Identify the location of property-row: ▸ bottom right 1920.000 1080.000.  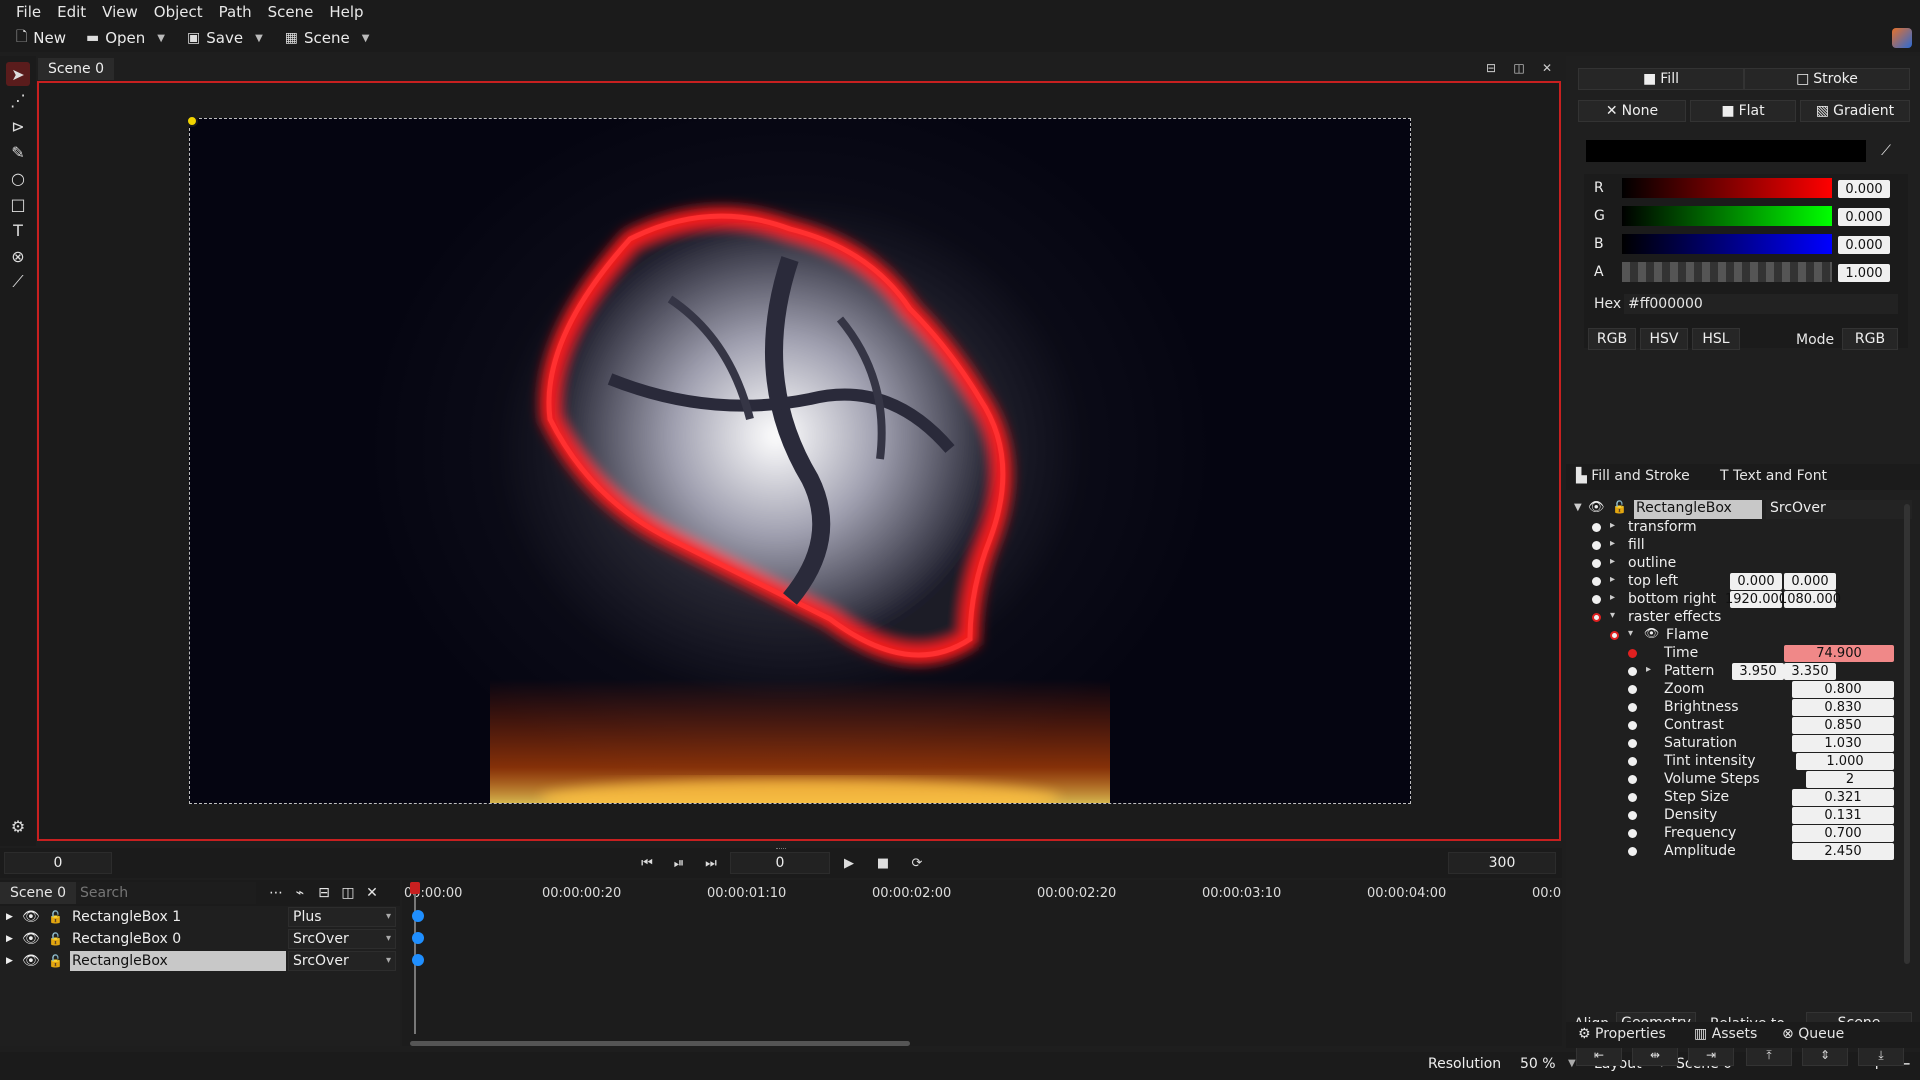
(1743, 600).